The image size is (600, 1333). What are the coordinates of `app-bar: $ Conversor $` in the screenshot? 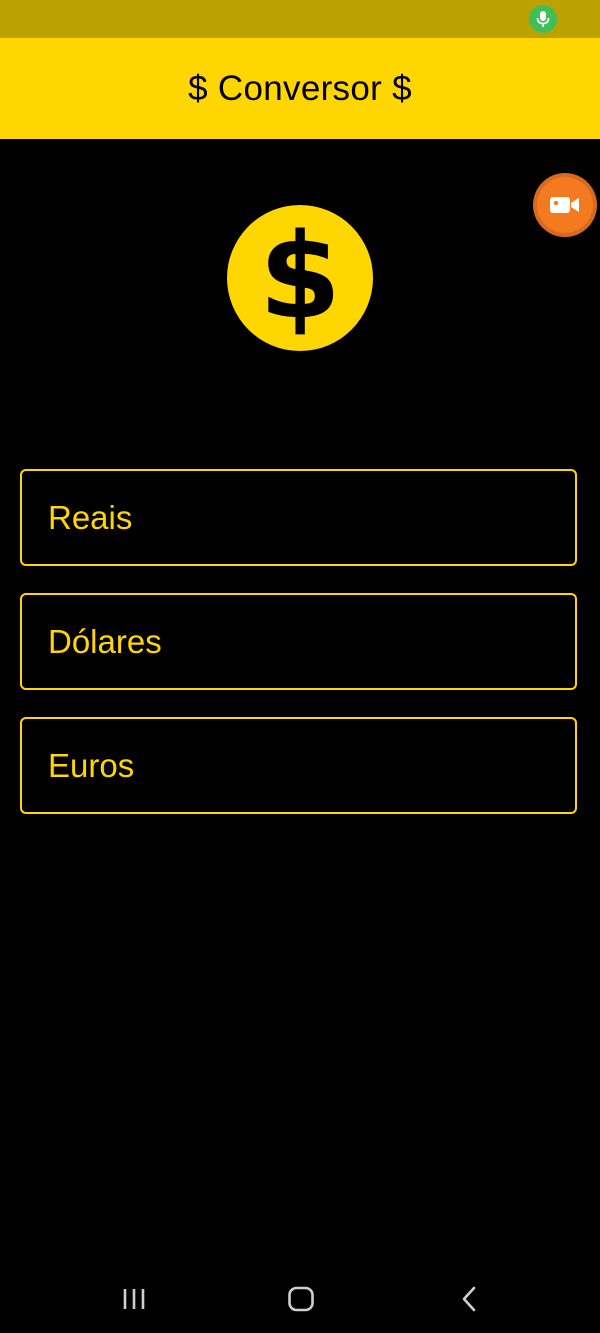 It's located at (300, 88).